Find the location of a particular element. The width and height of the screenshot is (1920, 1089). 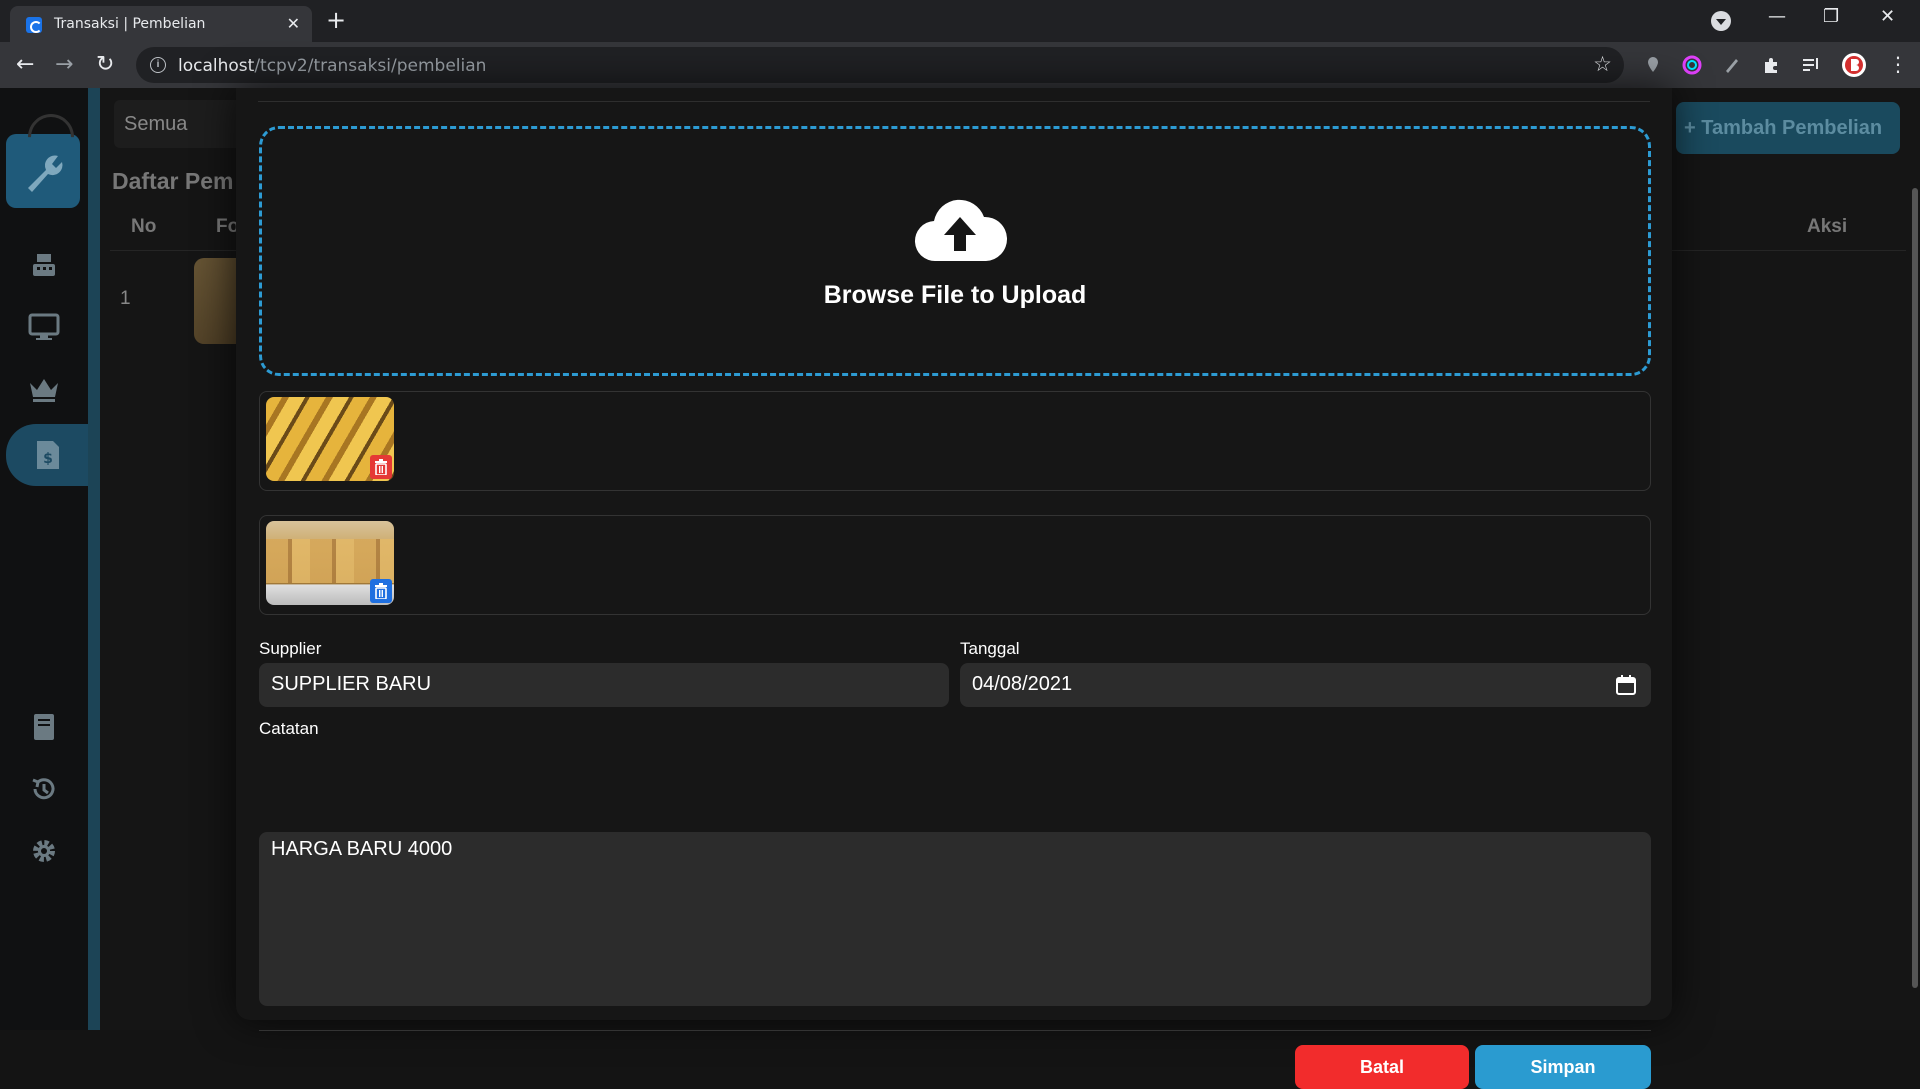

modal-header-divider is located at coordinates (954, 101).